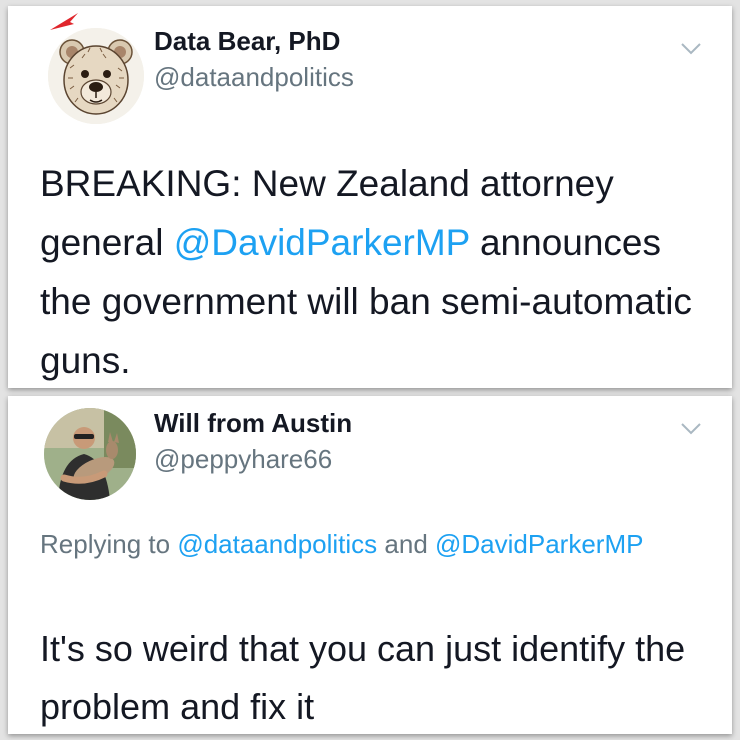  I want to click on replying-prefix: Replying to, so click(109, 544).